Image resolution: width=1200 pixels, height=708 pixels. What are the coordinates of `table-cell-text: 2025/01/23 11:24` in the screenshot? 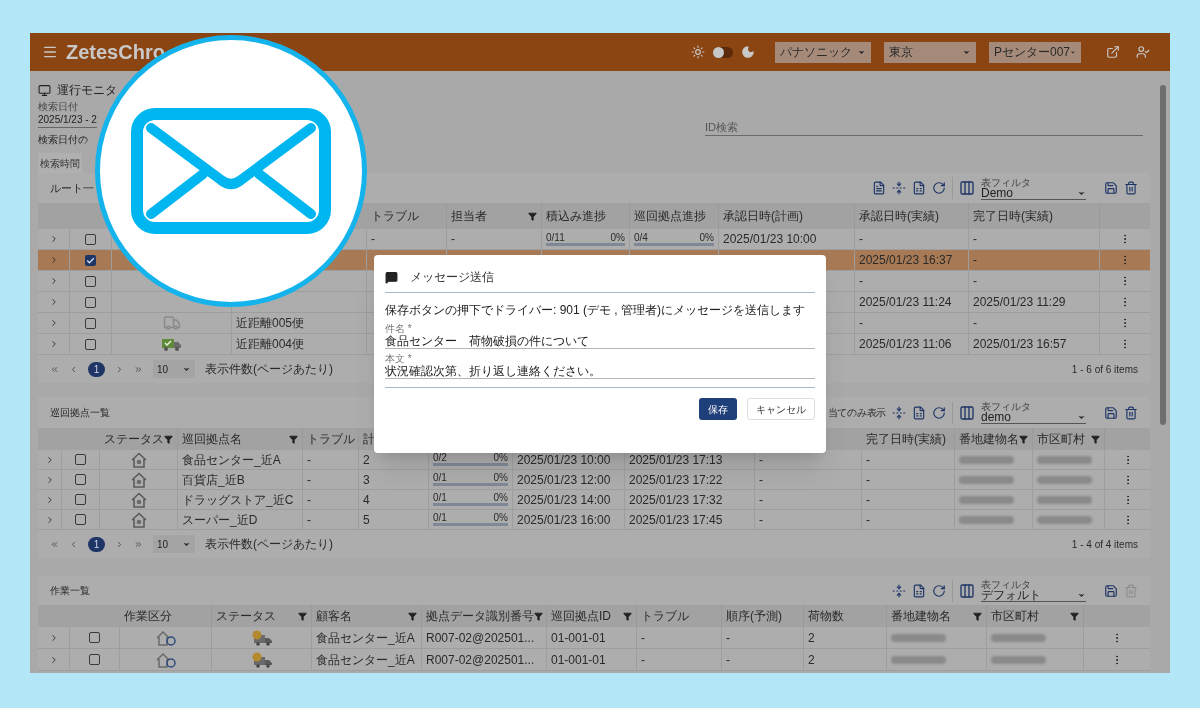 It's located at (905, 302).